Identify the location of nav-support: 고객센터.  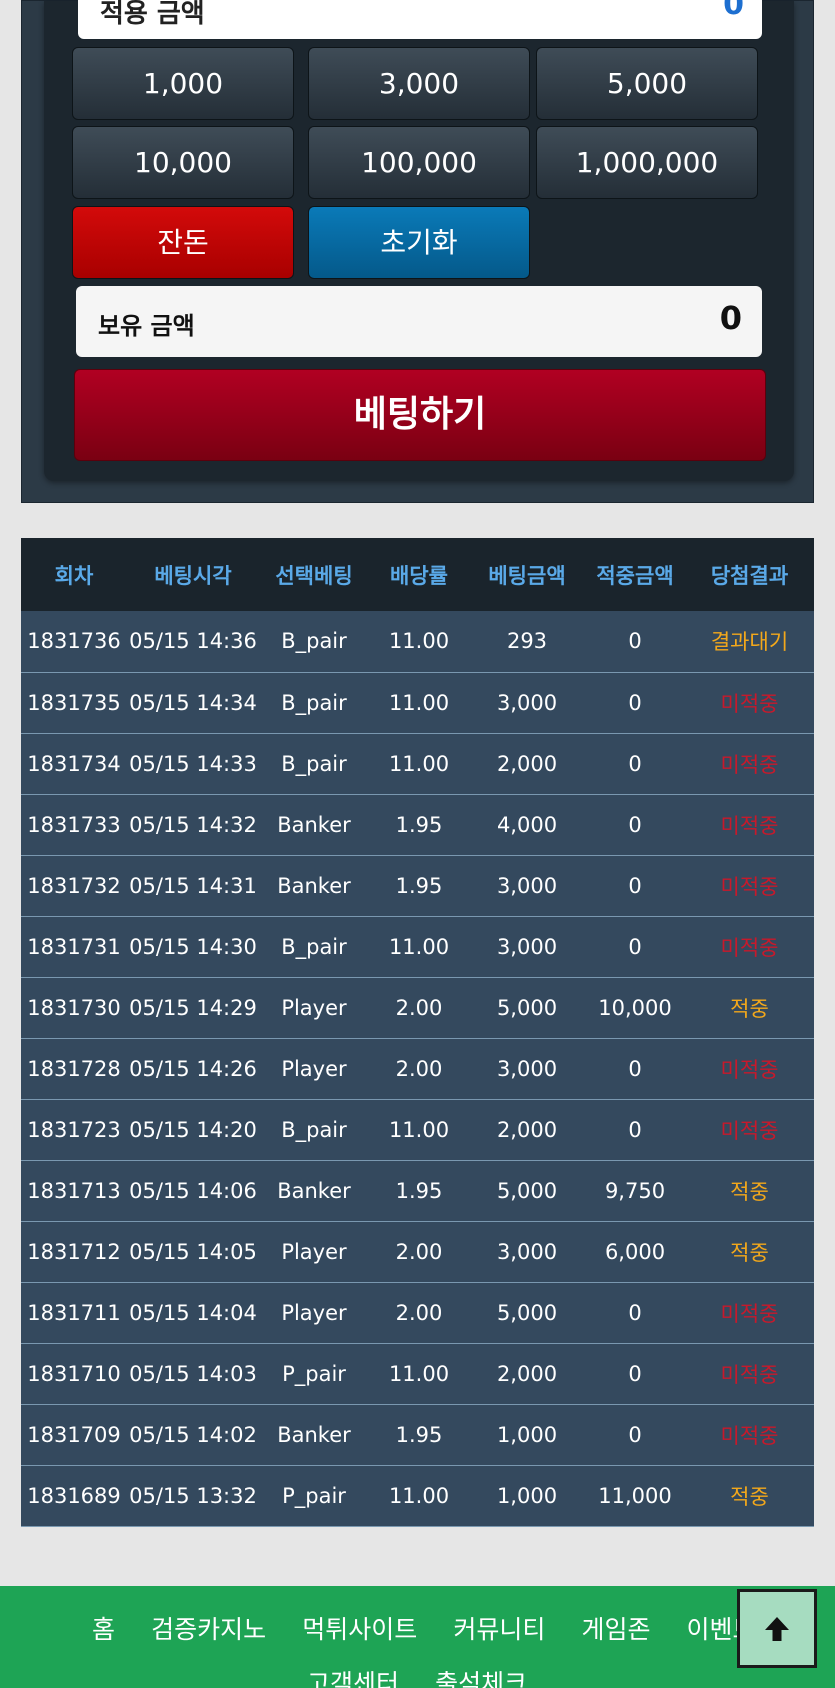
(353, 1676).